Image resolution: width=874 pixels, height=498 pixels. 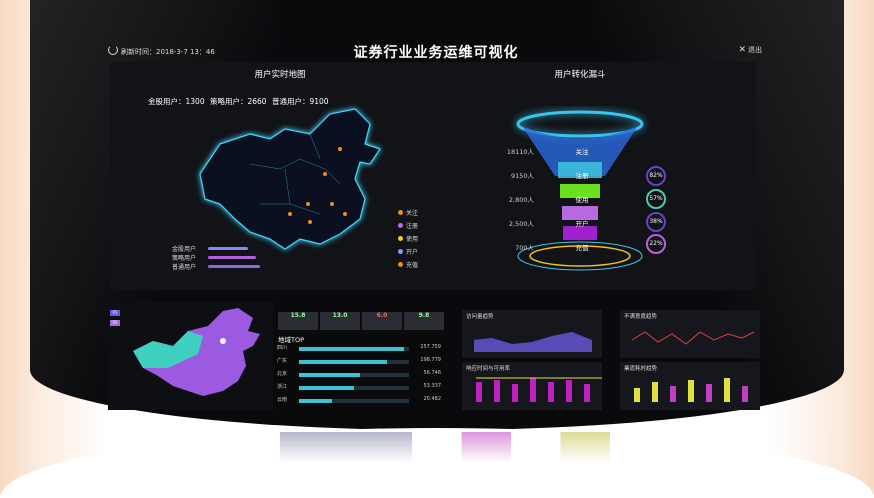 What do you see at coordinates (521, 200) in the screenshot?
I see `funnel-count: 2,800人` at bounding box center [521, 200].